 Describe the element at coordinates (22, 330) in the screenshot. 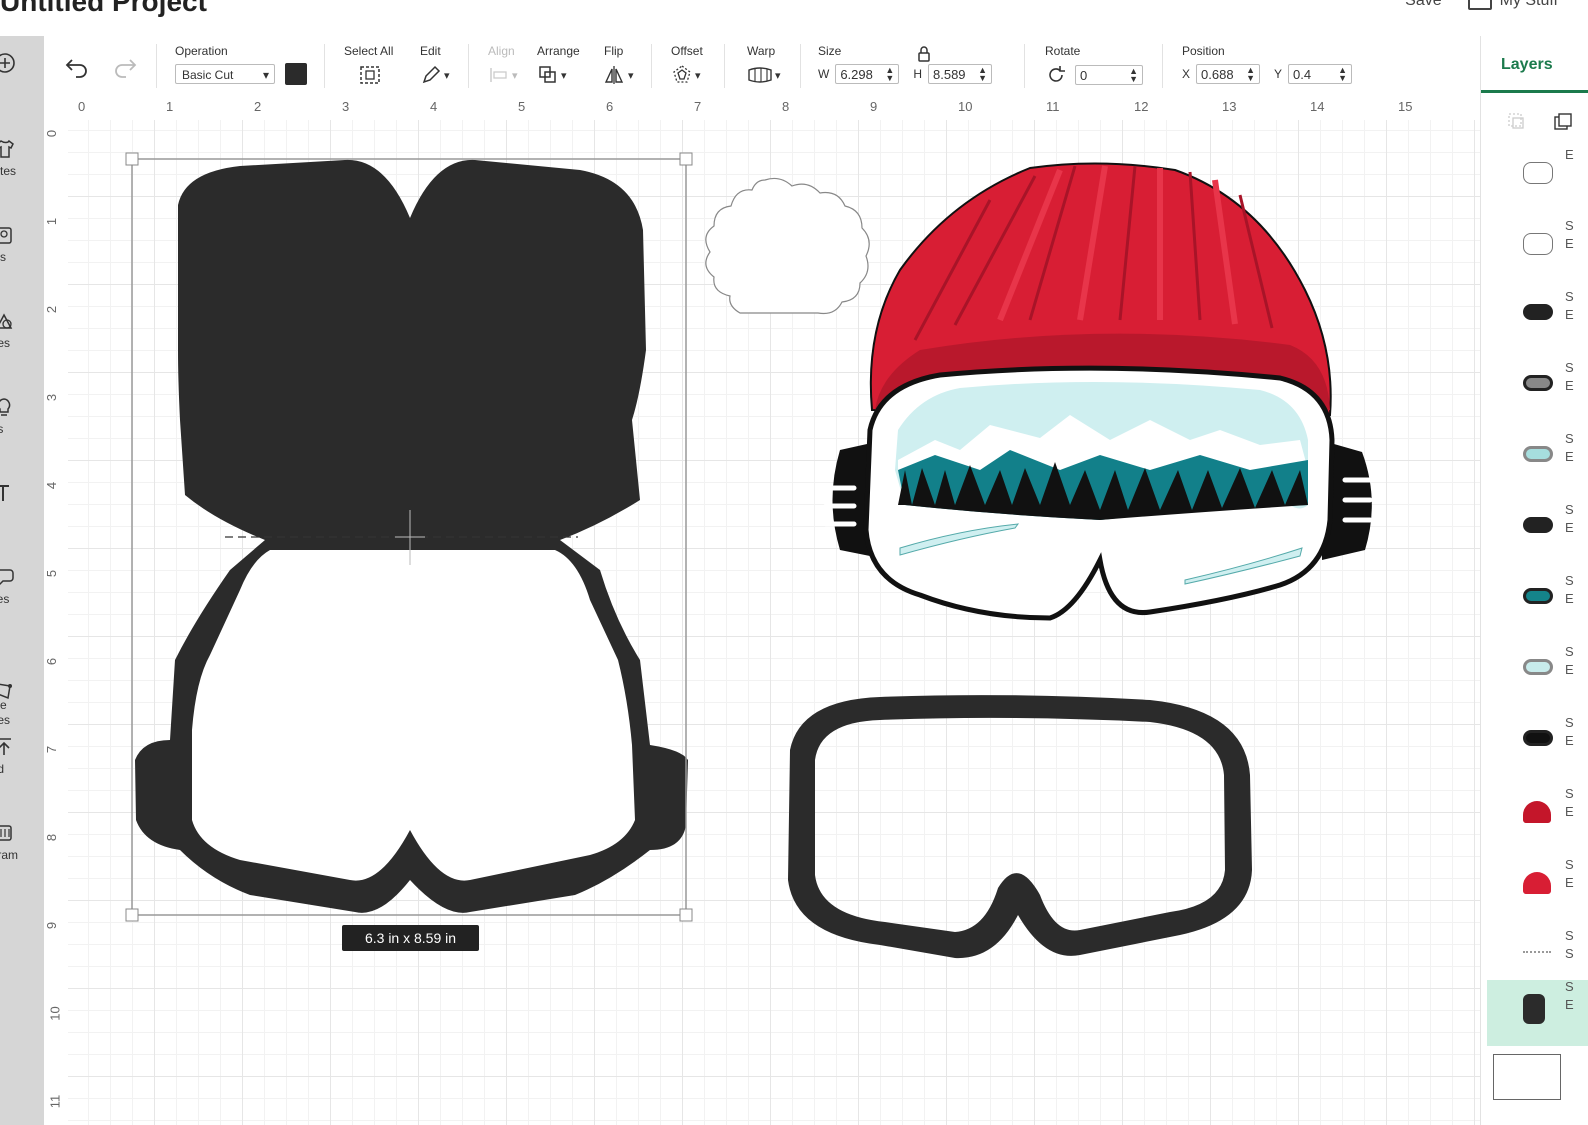

I see `sidebar-item-shapes: apes` at that location.